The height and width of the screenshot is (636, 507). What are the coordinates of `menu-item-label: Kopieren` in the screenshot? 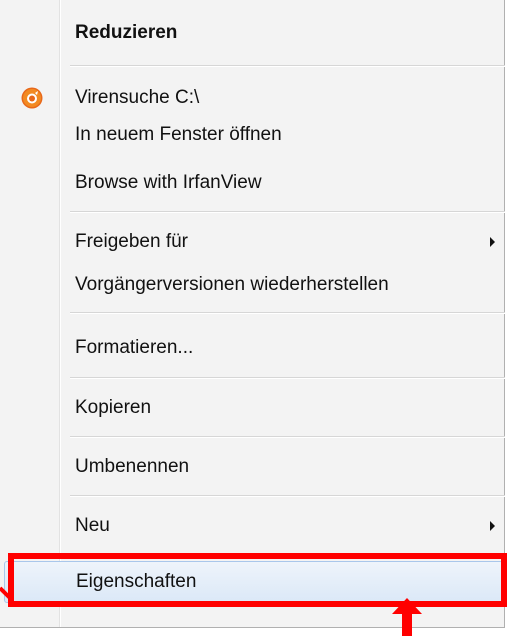 It's located at (113, 407).